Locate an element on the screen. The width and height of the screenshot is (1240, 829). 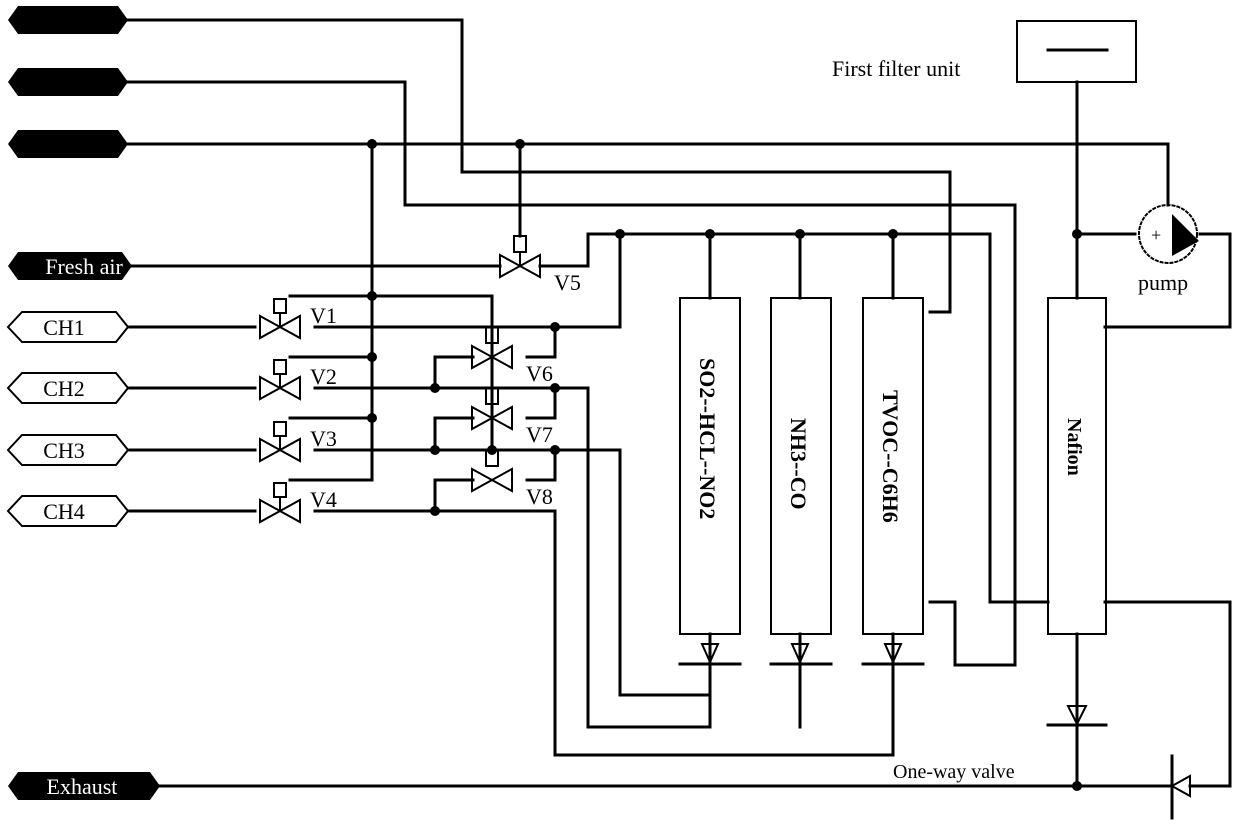
port-label-ch4: CH4 is located at coordinates (64, 511).